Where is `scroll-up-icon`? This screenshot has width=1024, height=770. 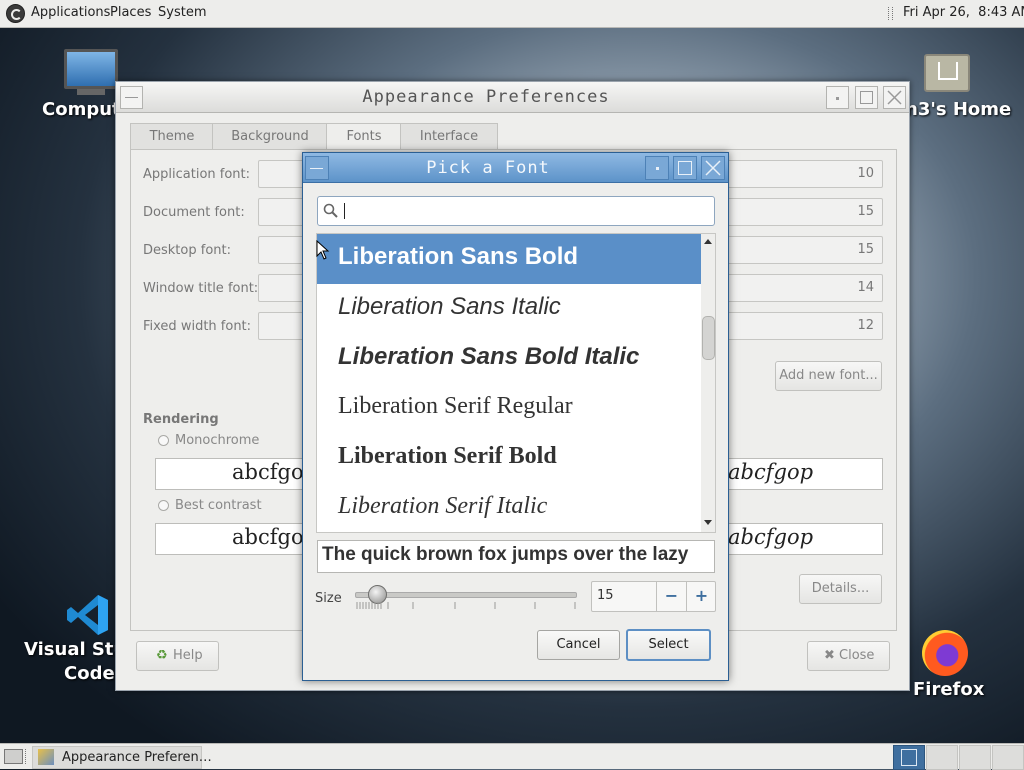 scroll-up-icon is located at coordinates (708, 241).